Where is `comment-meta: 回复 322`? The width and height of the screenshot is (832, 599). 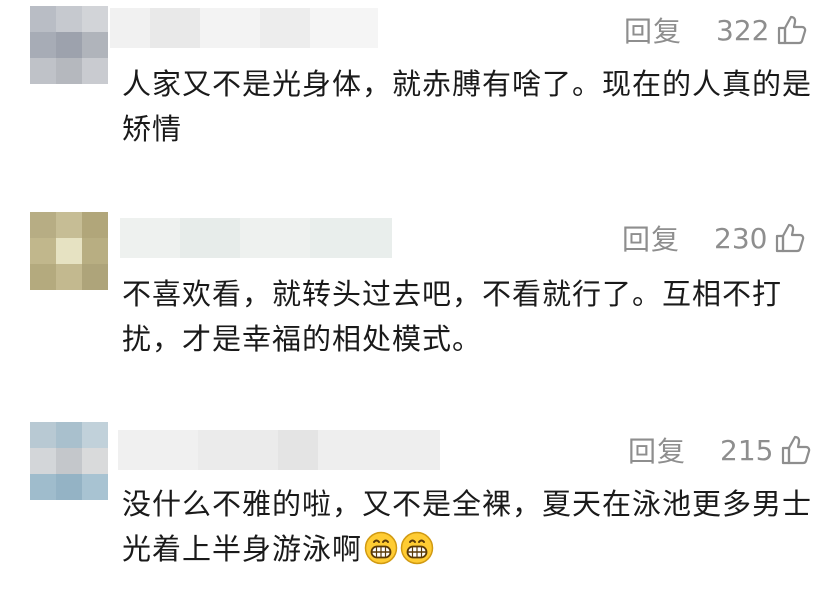 comment-meta: 回复 322 is located at coordinates (716, 30).